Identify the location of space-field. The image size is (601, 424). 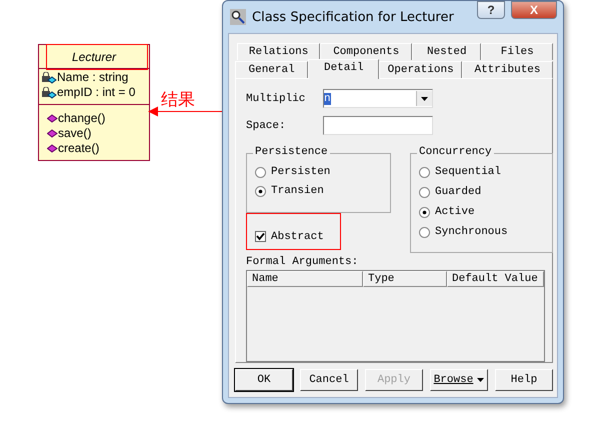
(378, 125).